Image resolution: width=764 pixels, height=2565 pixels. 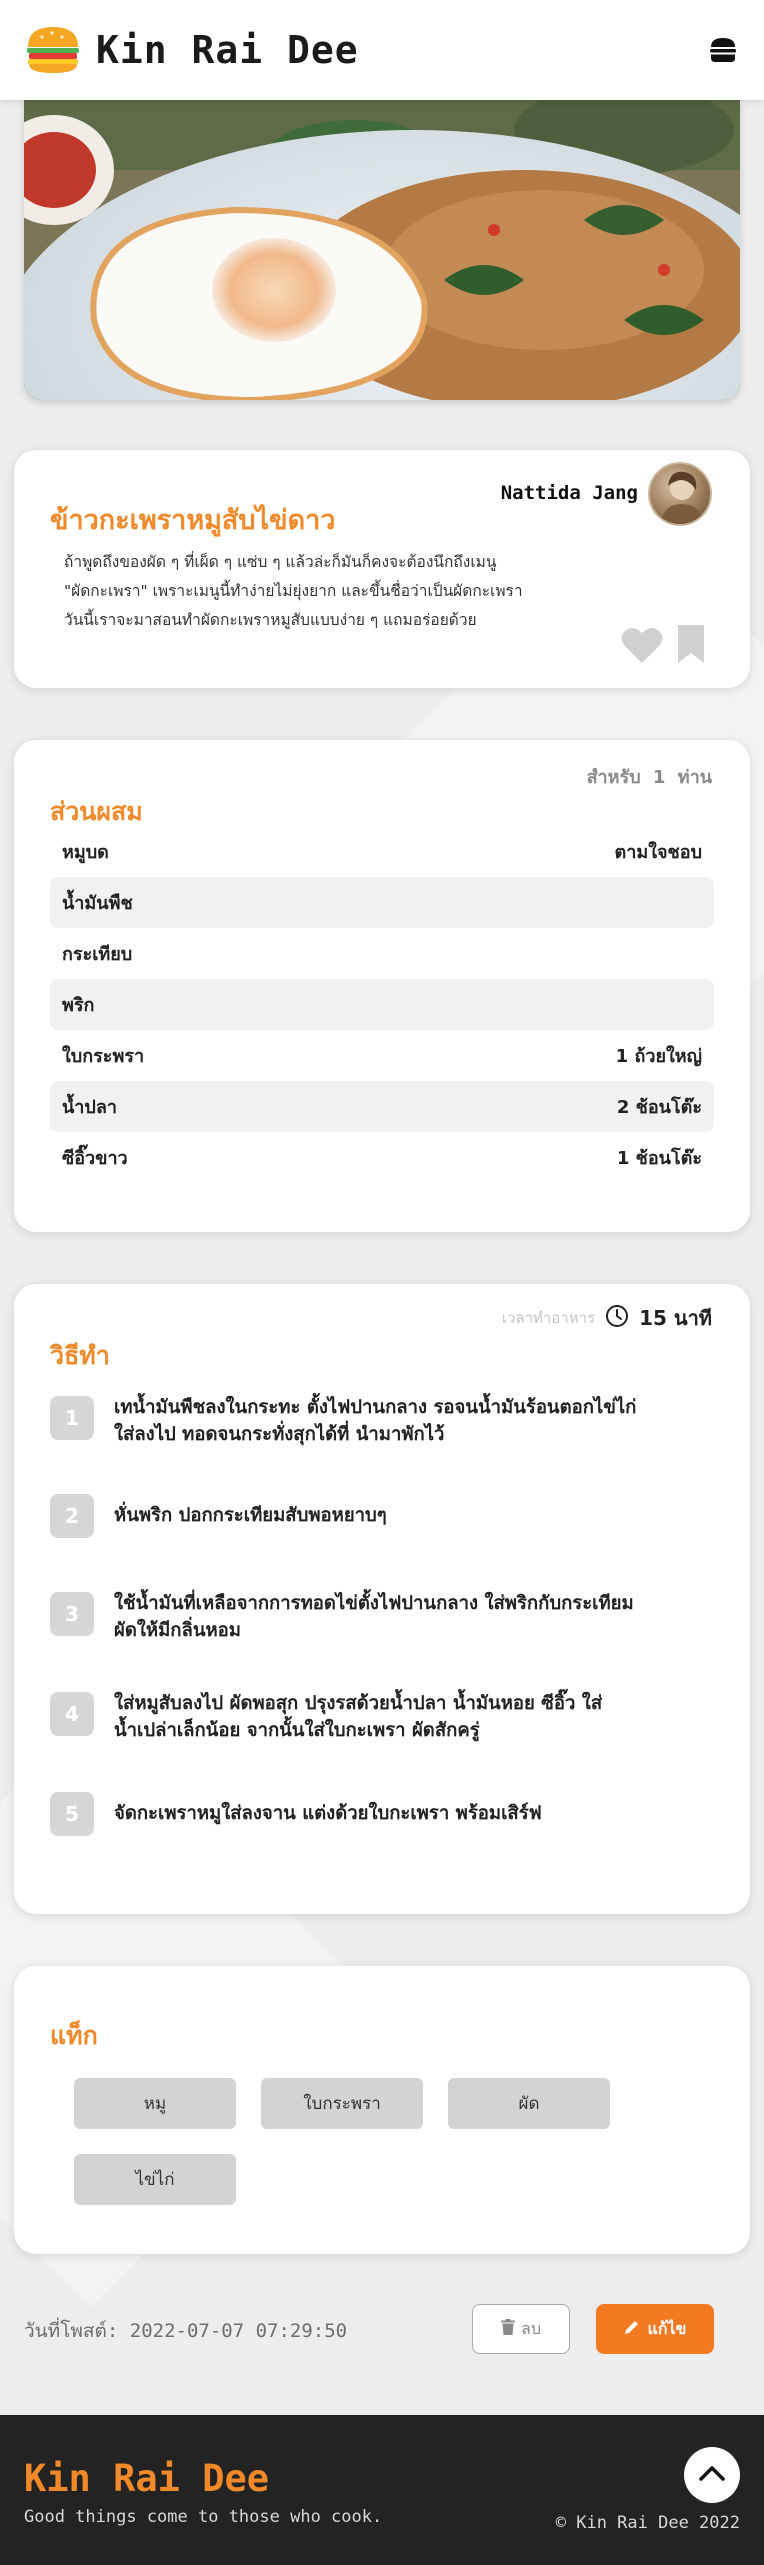 I want to click on delete-button: ลบ, so click(x=521, y=2329).